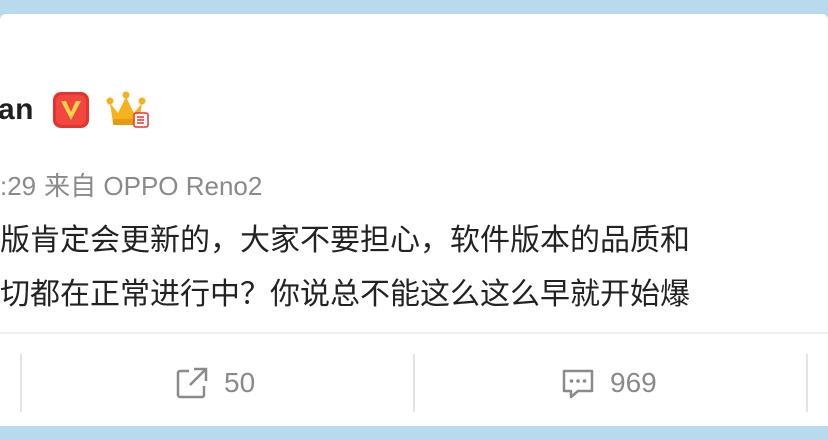 The image size is (828, 440). I want to click on verified-v-icon, so click(71, 110).